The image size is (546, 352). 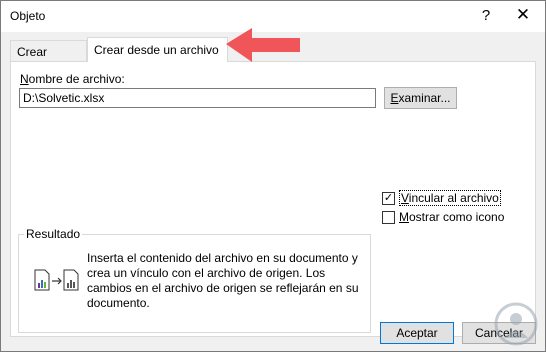 I want to click on tab-label: Crear desde un archivo, so click(x=156, y=50).